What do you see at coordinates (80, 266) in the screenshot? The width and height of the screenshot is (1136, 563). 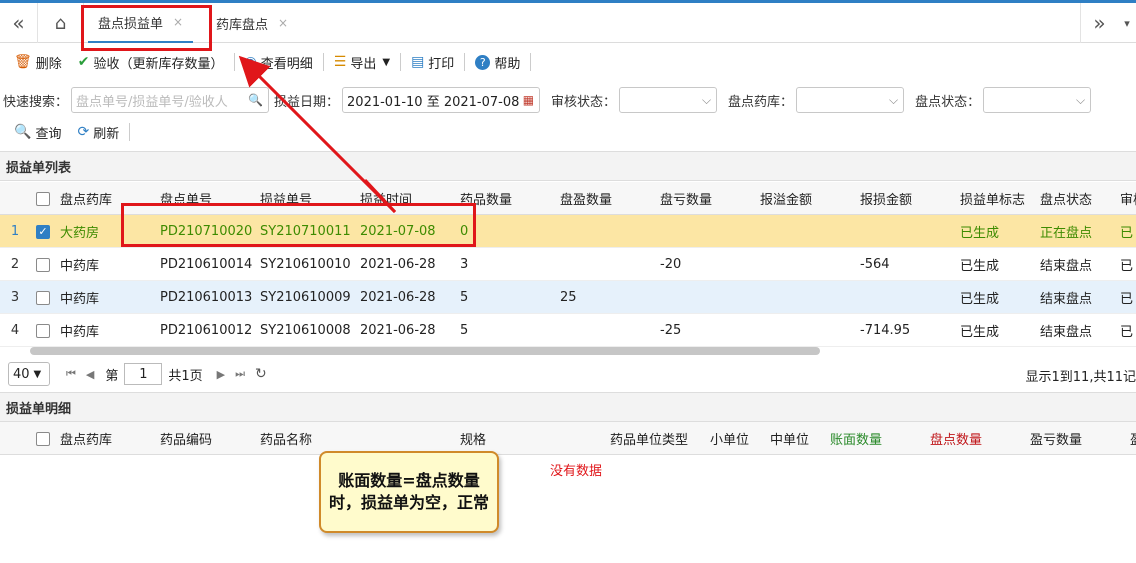 I see `cell: 中药库` at bounding box center [80, 266].